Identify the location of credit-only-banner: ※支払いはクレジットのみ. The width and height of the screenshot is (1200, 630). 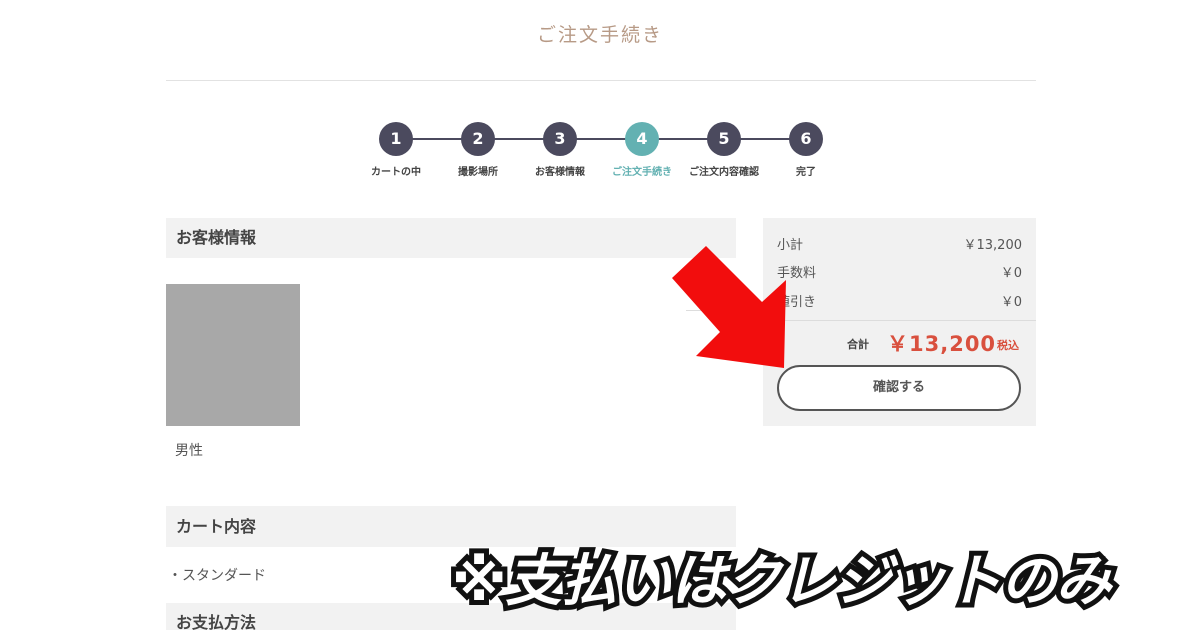
(781, 581).